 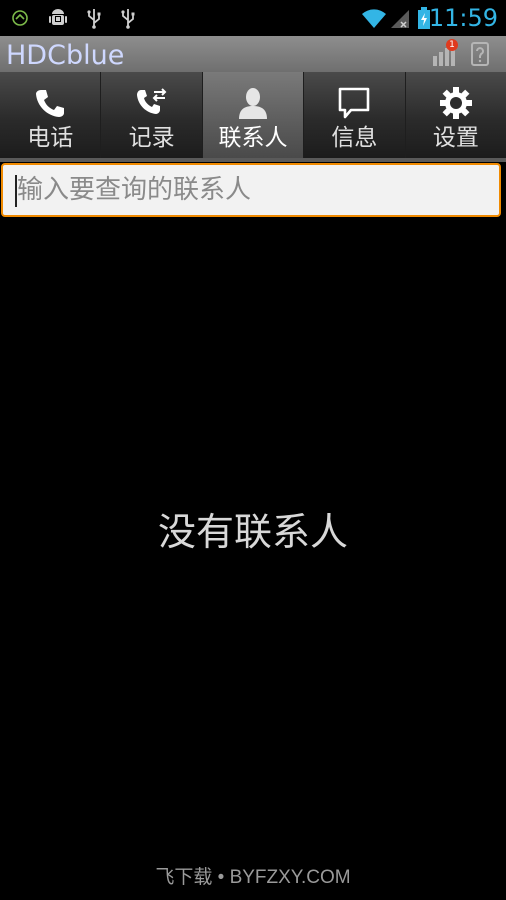 What do you see at coordinates (253, 877) in the screenshot?
I see `watermark-text: 飞下载 • BYFZXY.COM` at bounding box center [253, 877].